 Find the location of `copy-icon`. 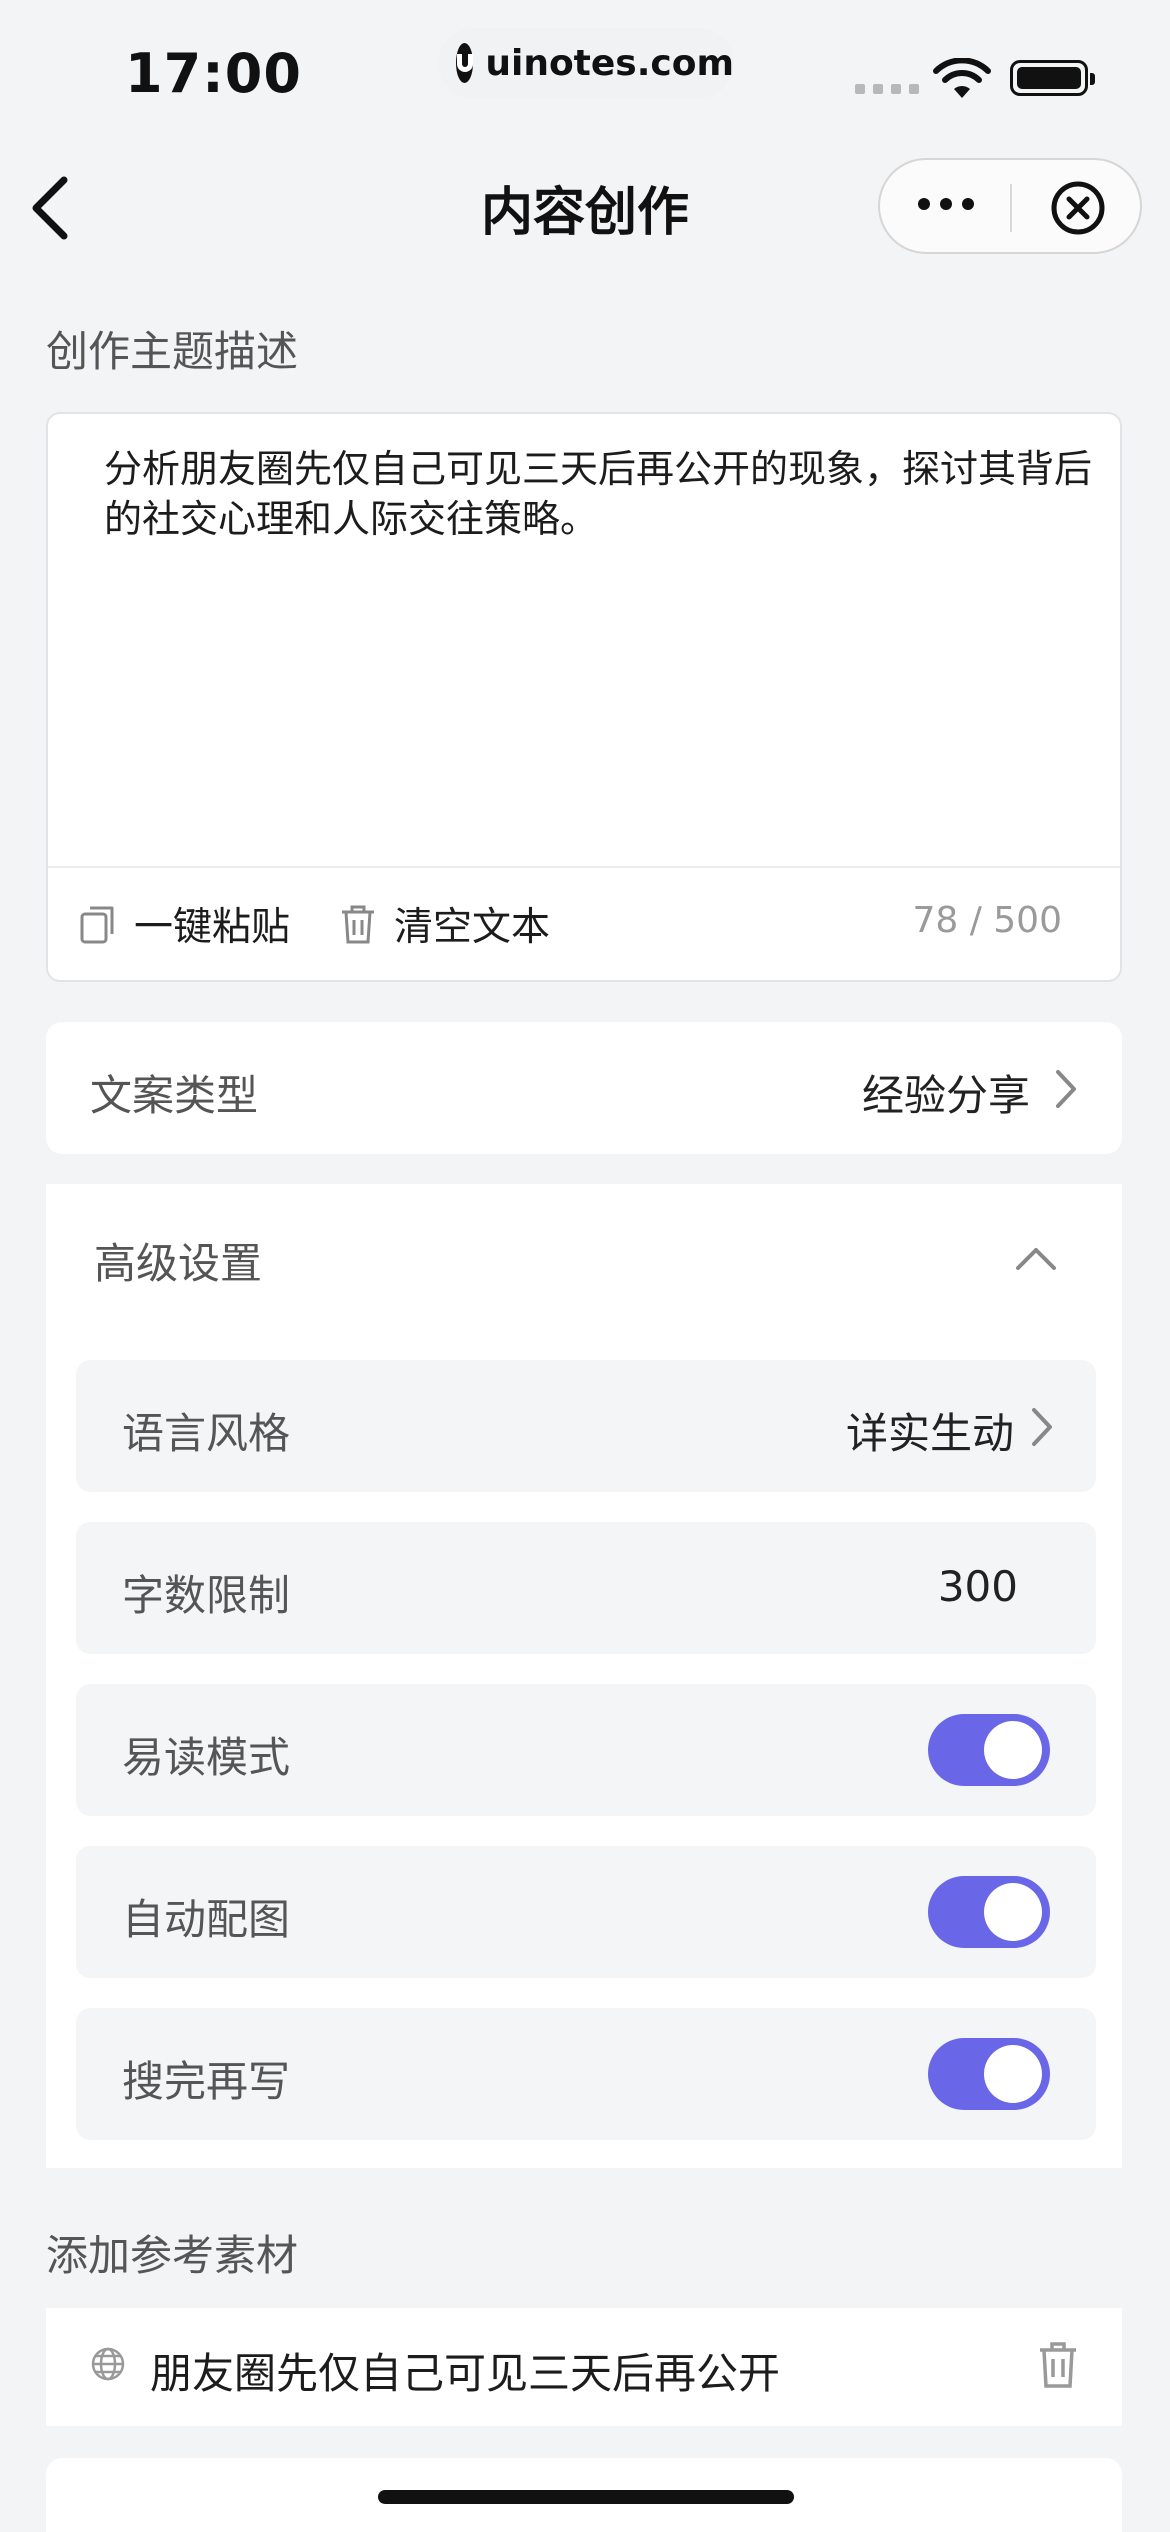

copy-icon is located at coordinates (97, 925).